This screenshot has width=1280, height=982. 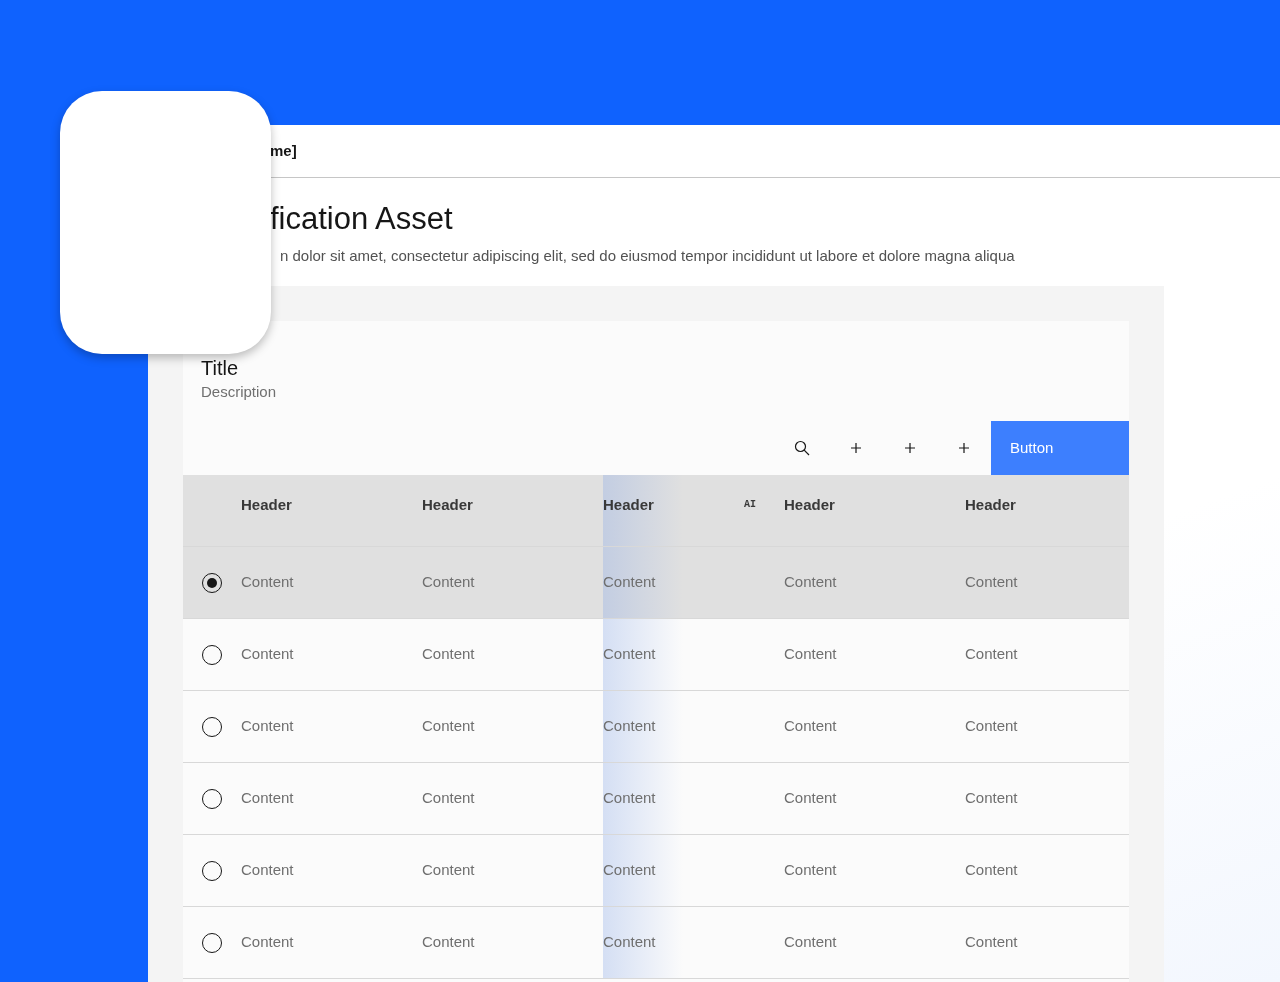 What do you see at coordinates (220, 367) in the screenshot?
I see `card-title: Title` at bounding box center [220, 367].